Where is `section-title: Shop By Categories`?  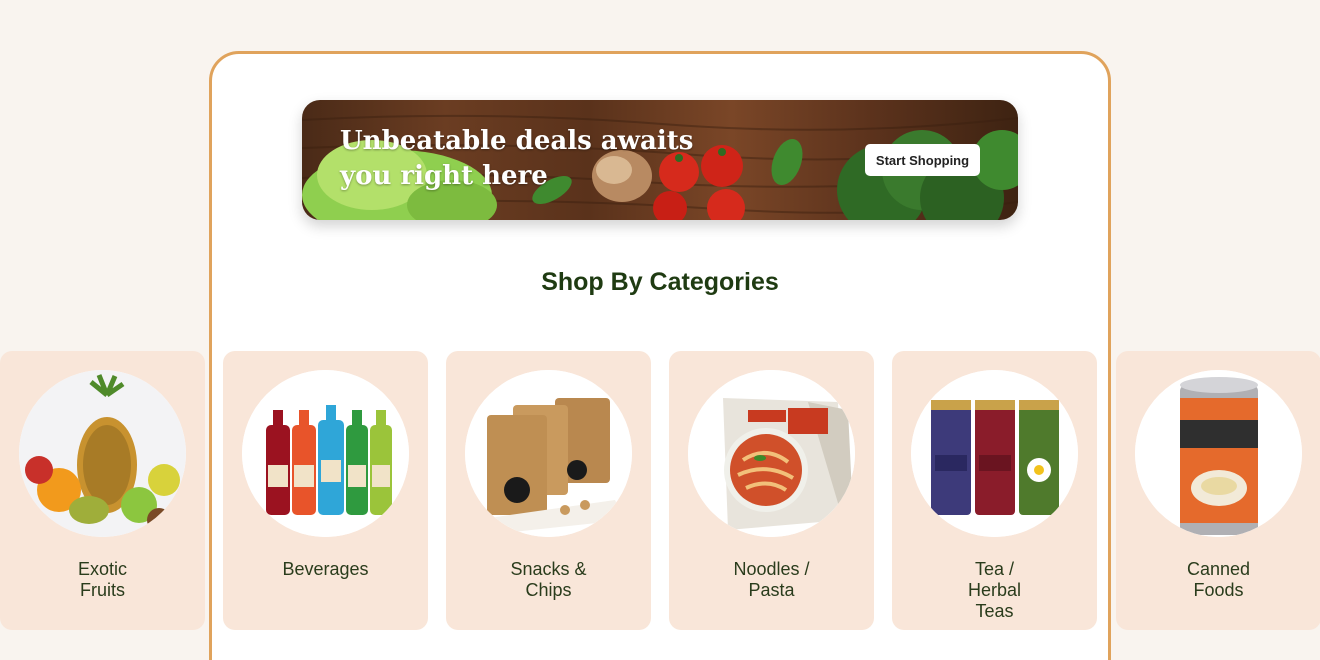
section-title: Shop By Categories is located at coordinates (660, 282).